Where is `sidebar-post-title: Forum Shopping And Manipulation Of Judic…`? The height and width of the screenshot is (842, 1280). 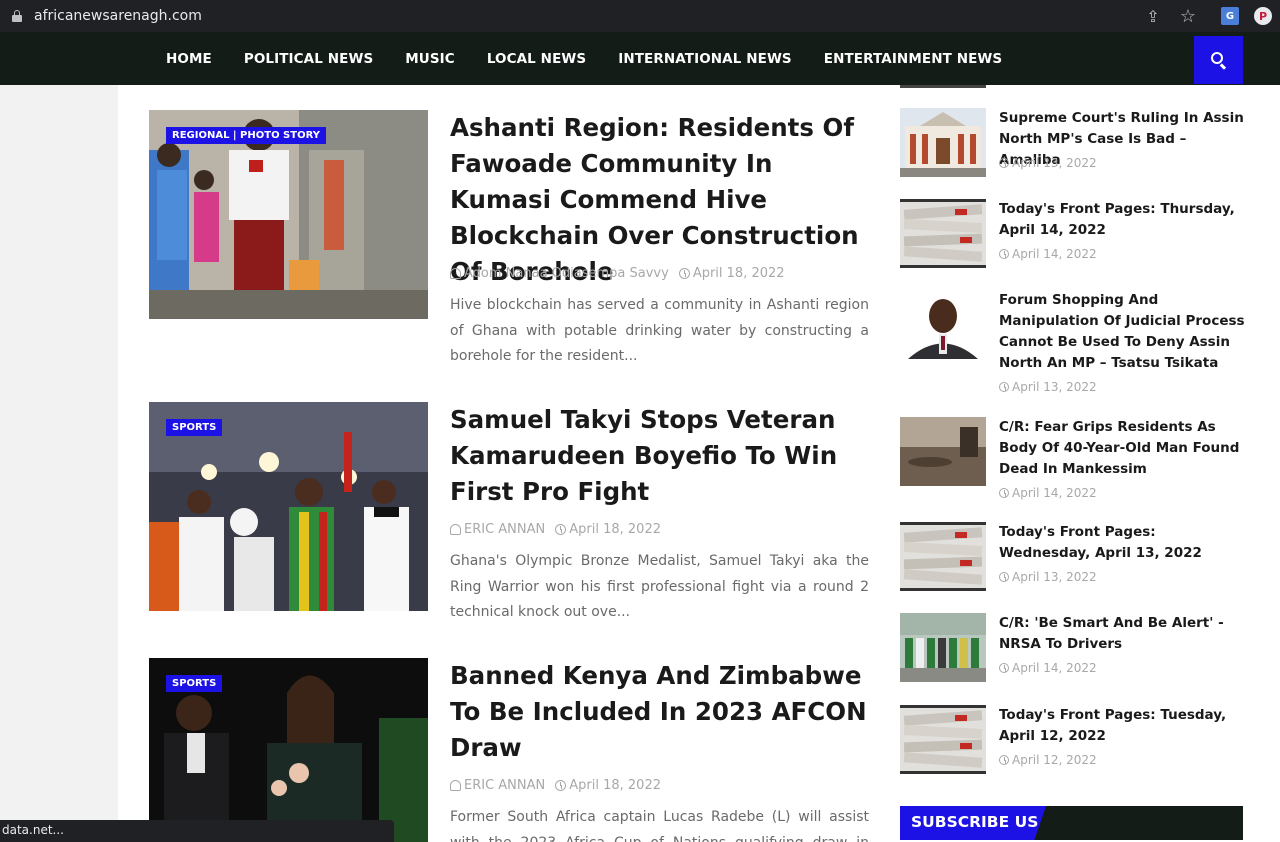 sidebar-post-title: Forum Shopping And Manipulation Of Judic… is located at coordinates (1122, 332).